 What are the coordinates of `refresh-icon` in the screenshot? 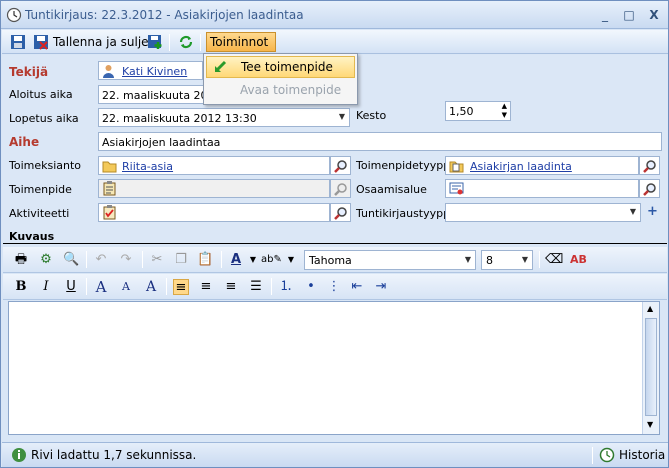 It's located at (186, 42).